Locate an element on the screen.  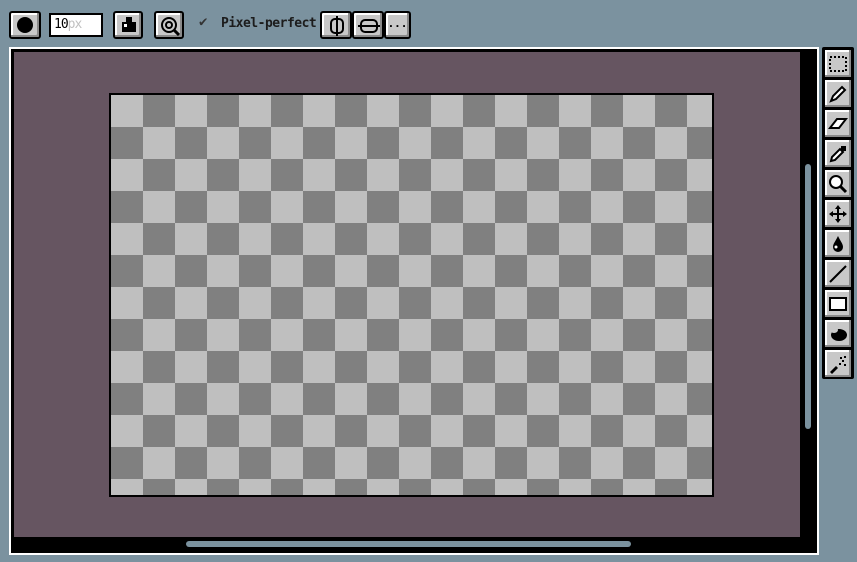
rectangle-icon is located at coordinates (838, 303).